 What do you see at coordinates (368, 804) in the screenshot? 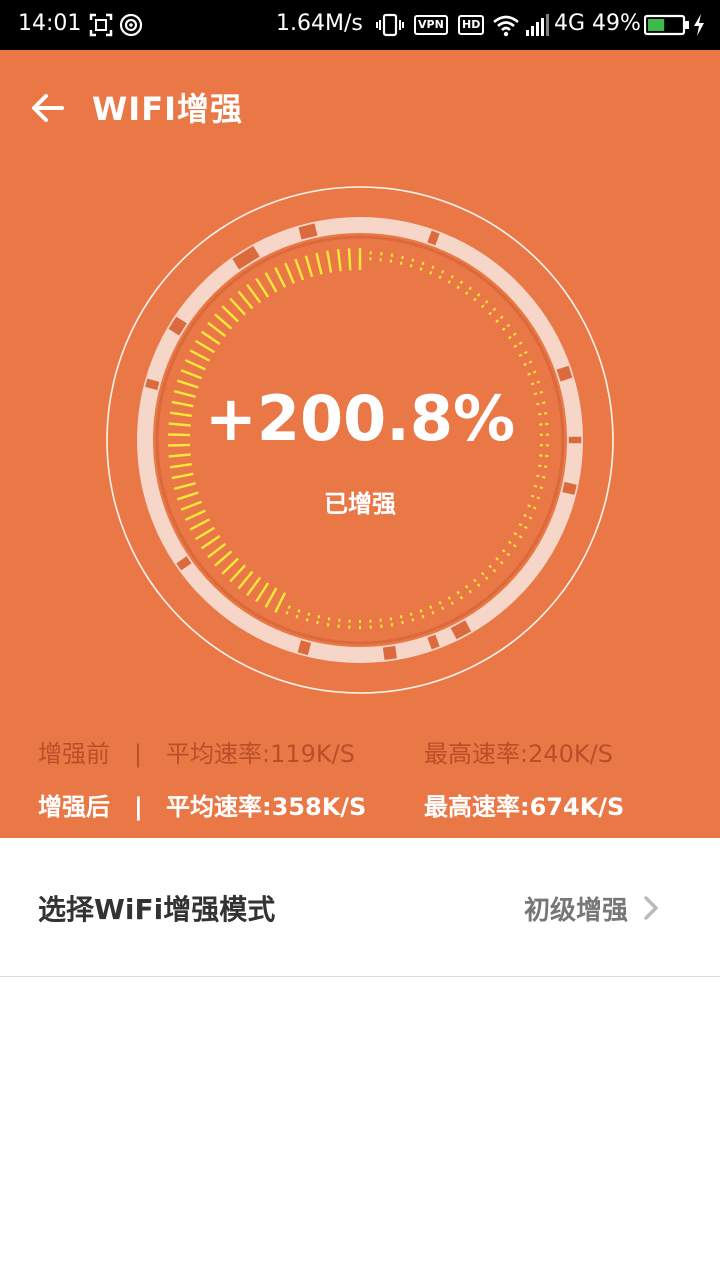
I see `stats-after-row: 增强后 | 平均速率:358K/S 最高速率:674K/S` at bounding box center [368, 804].